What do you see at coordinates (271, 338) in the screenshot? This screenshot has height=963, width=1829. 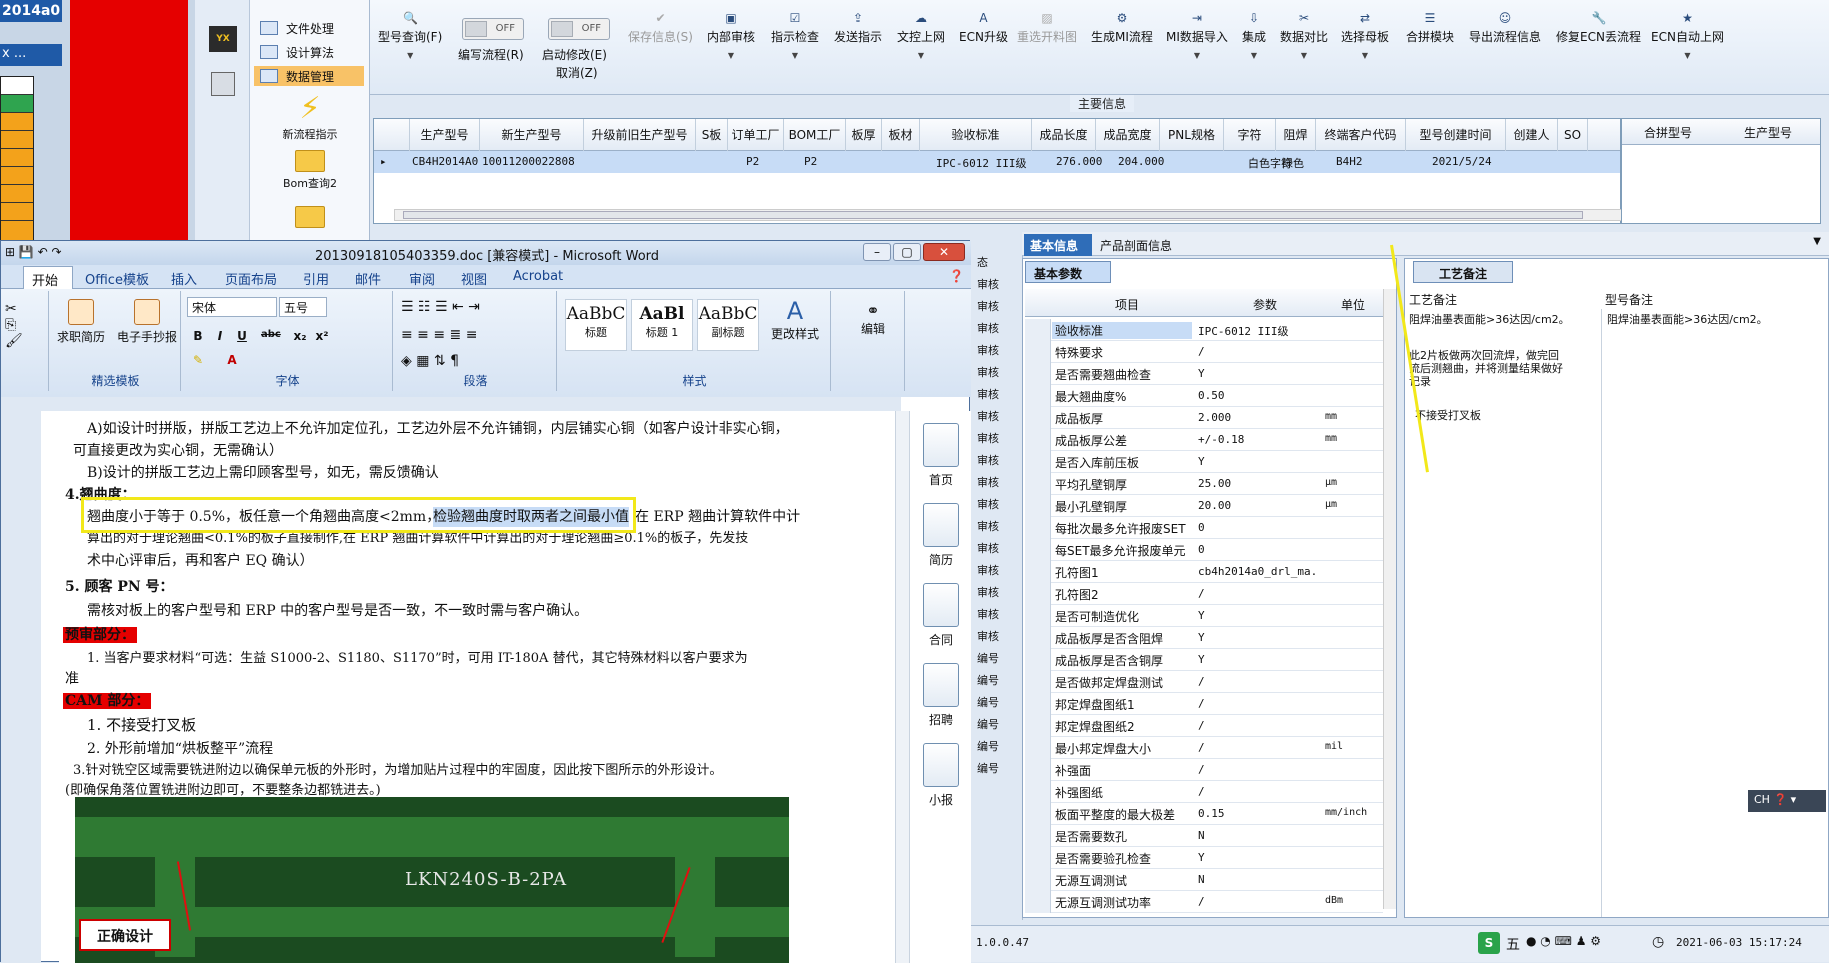 I see `strike-button: abc` at bounding box center [271, 338].